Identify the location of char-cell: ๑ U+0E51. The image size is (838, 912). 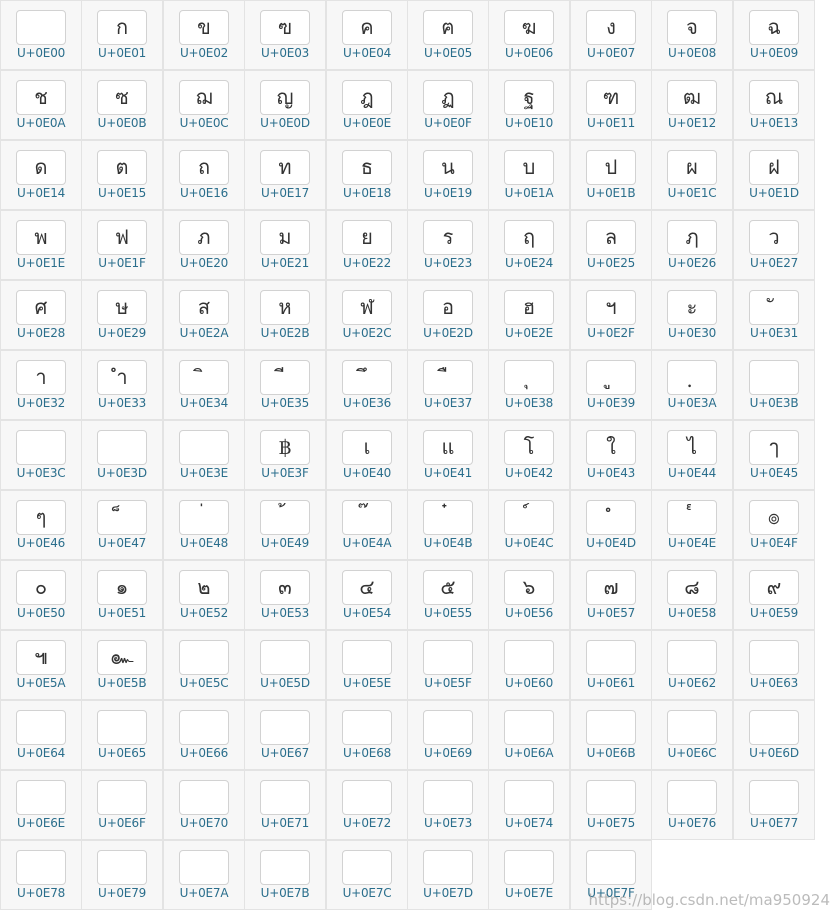
(122, 595).